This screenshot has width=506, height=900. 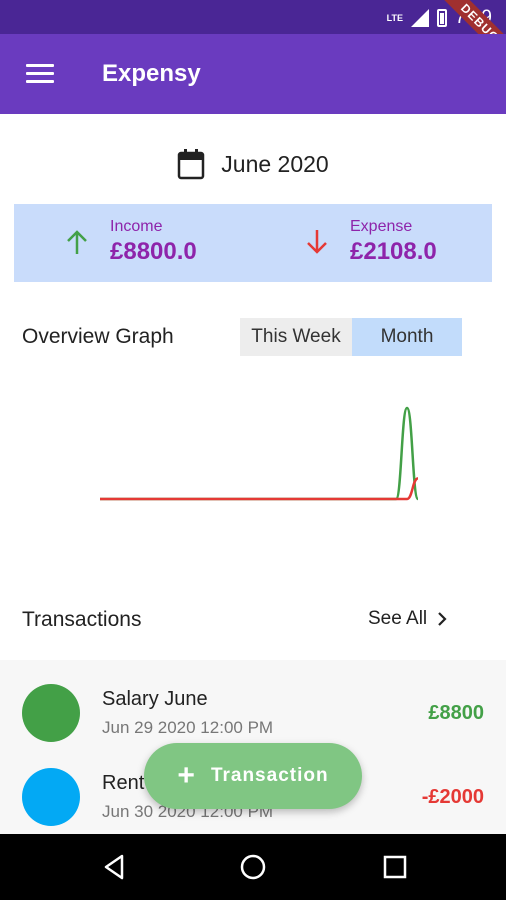 I want to click on income-value: £8800.0, so click(x=153, y=251).